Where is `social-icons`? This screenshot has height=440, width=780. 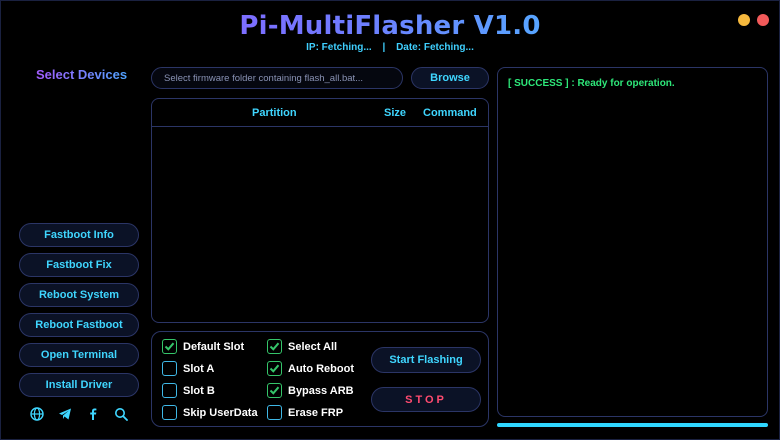 social-icons is located at coordinates (79, 414).